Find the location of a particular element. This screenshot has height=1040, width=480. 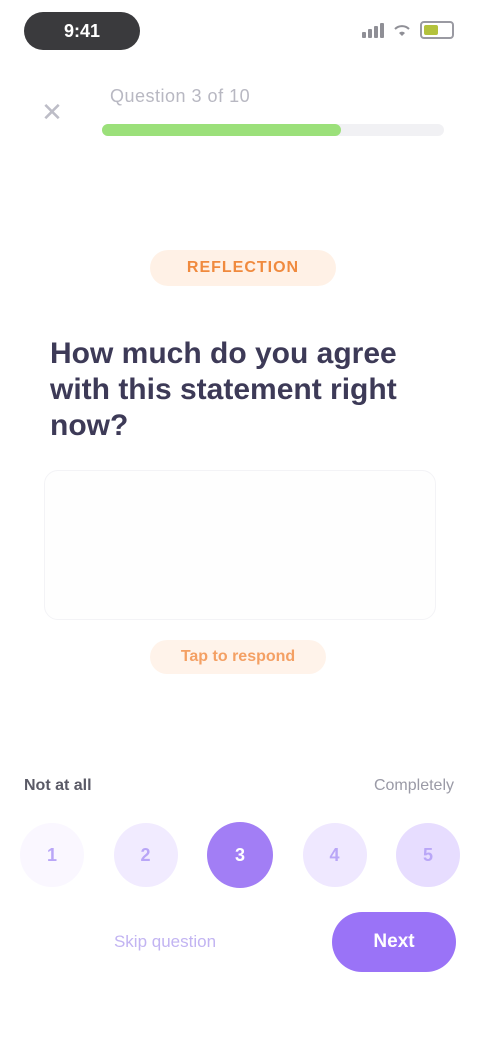

scale-low-label: Not at all is located at coordinates (58, 785).